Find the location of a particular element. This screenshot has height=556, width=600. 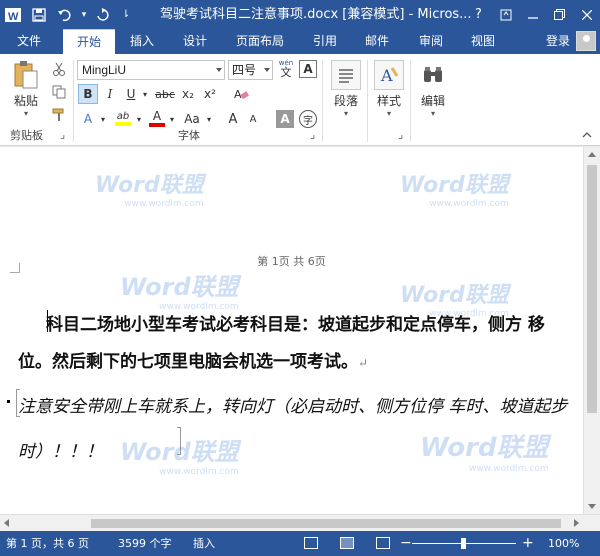

font-size-input: 四号 is located at coordinates (250, 70).